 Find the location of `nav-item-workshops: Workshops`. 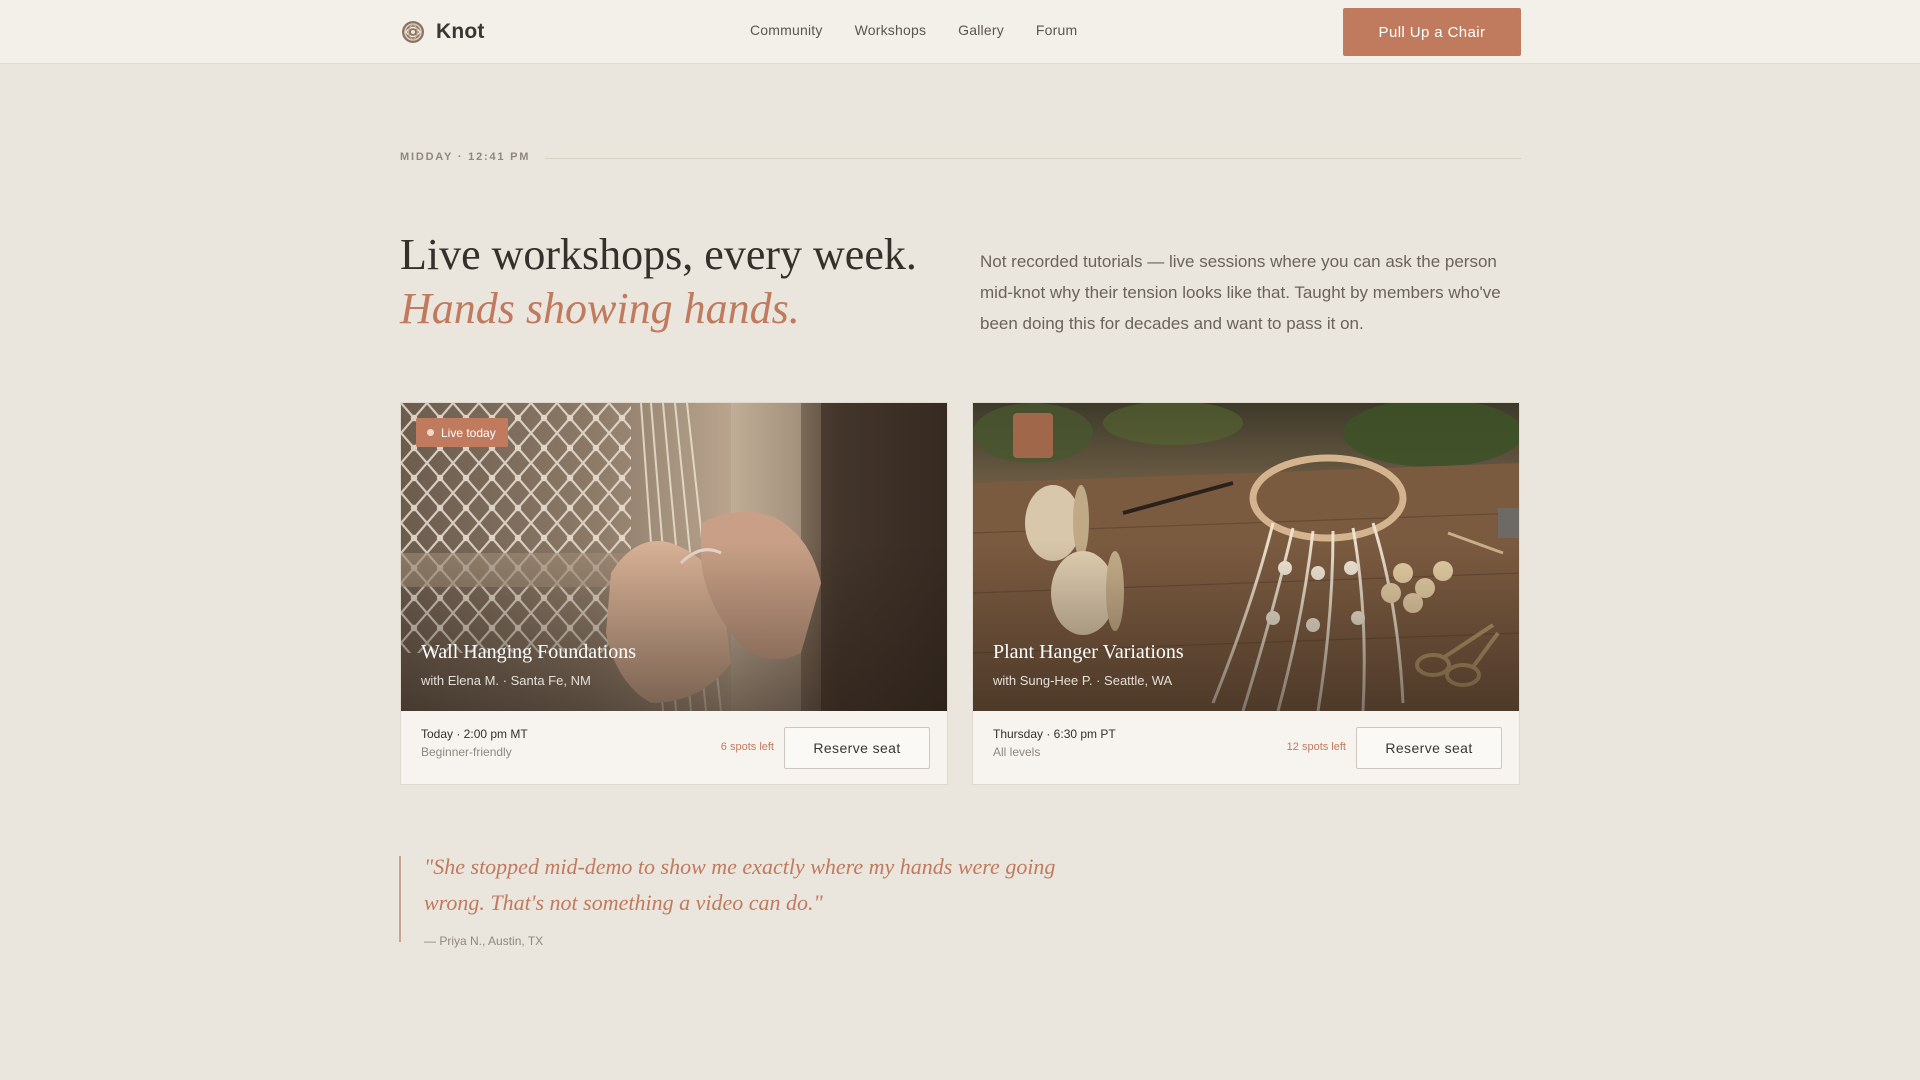

nav-item-workshops: Workshops is located at coordinates (891, 30).